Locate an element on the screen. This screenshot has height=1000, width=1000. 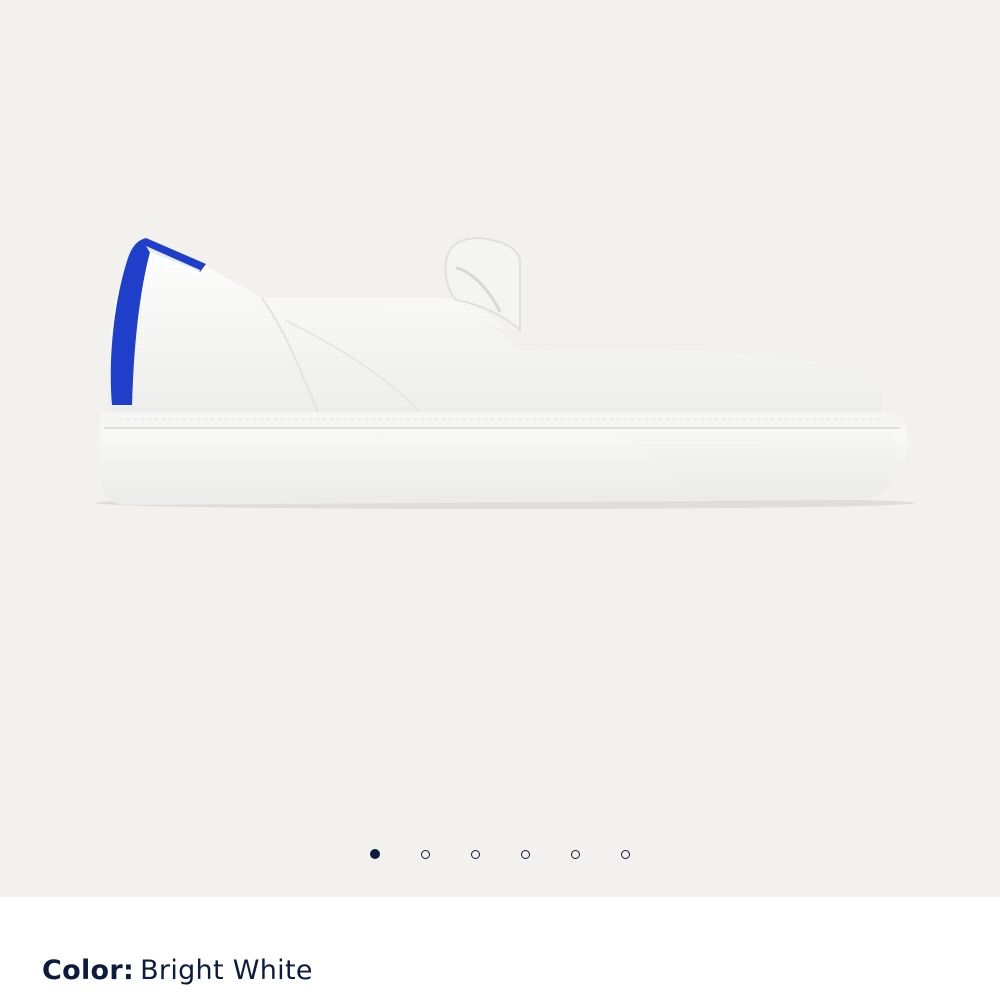
color-selection-text: Color: Bright White is located at coordinates (177, 970).